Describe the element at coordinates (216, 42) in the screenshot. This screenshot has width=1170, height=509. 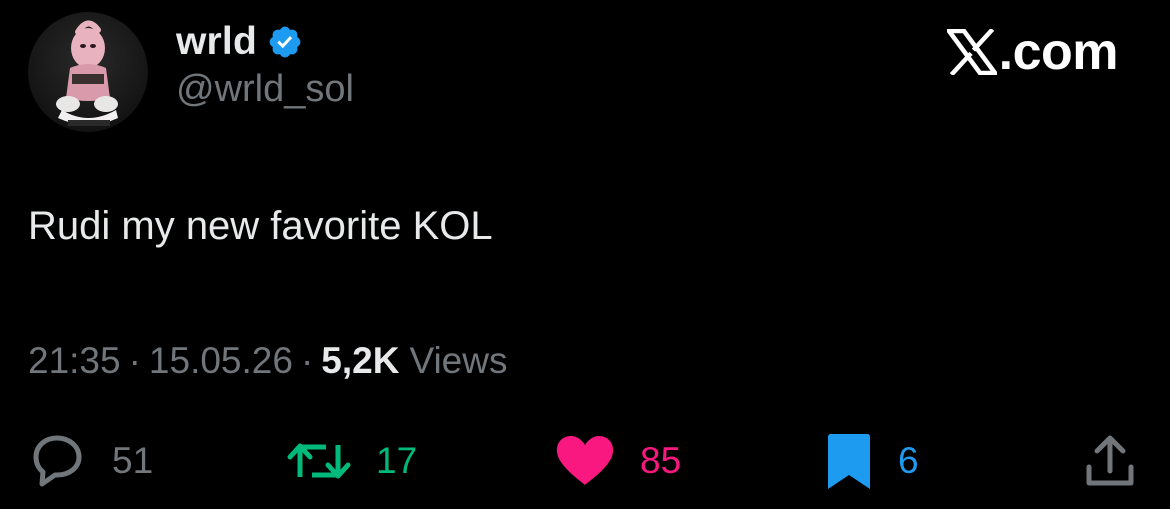
I see `author-display-name: wrld` at that location.